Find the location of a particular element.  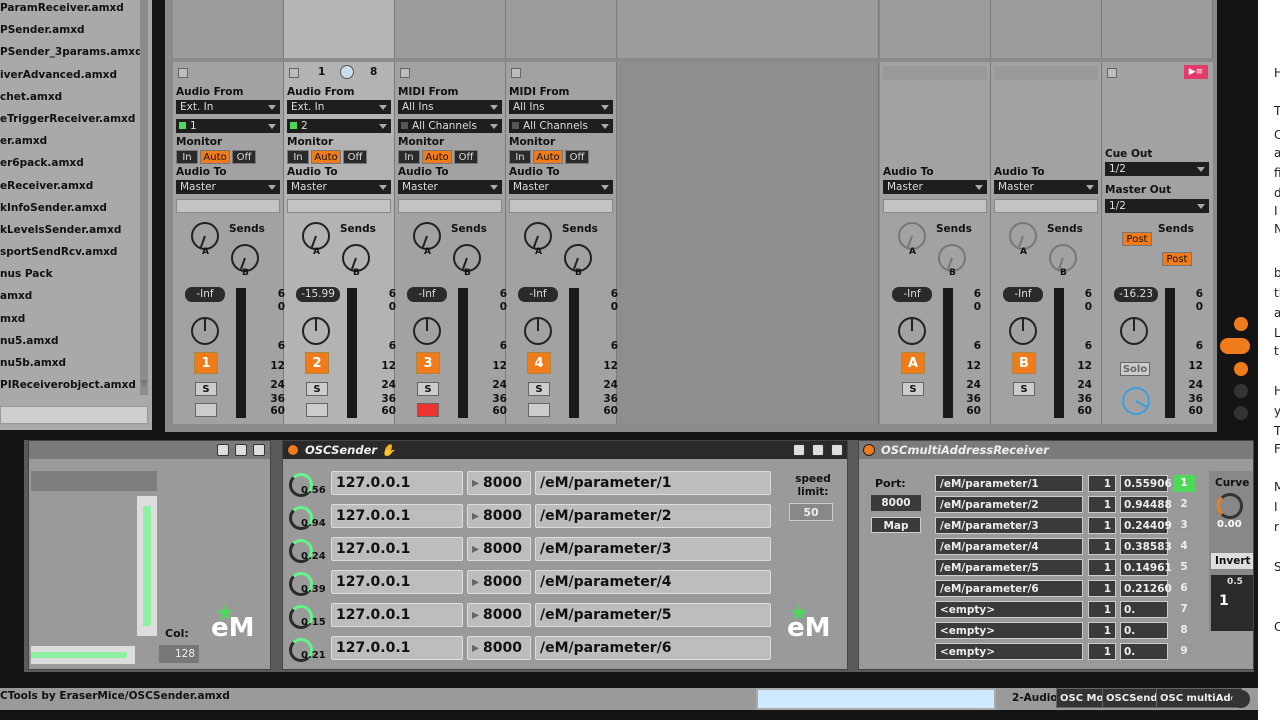

cue-volume-knob is located at coordinates (1136, 401).